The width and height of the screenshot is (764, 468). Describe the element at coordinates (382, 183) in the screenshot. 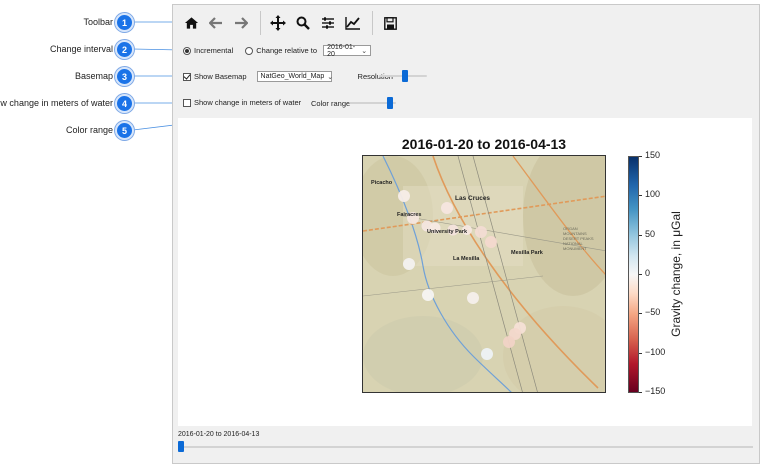

I see `place-label: Picacho` at that location.